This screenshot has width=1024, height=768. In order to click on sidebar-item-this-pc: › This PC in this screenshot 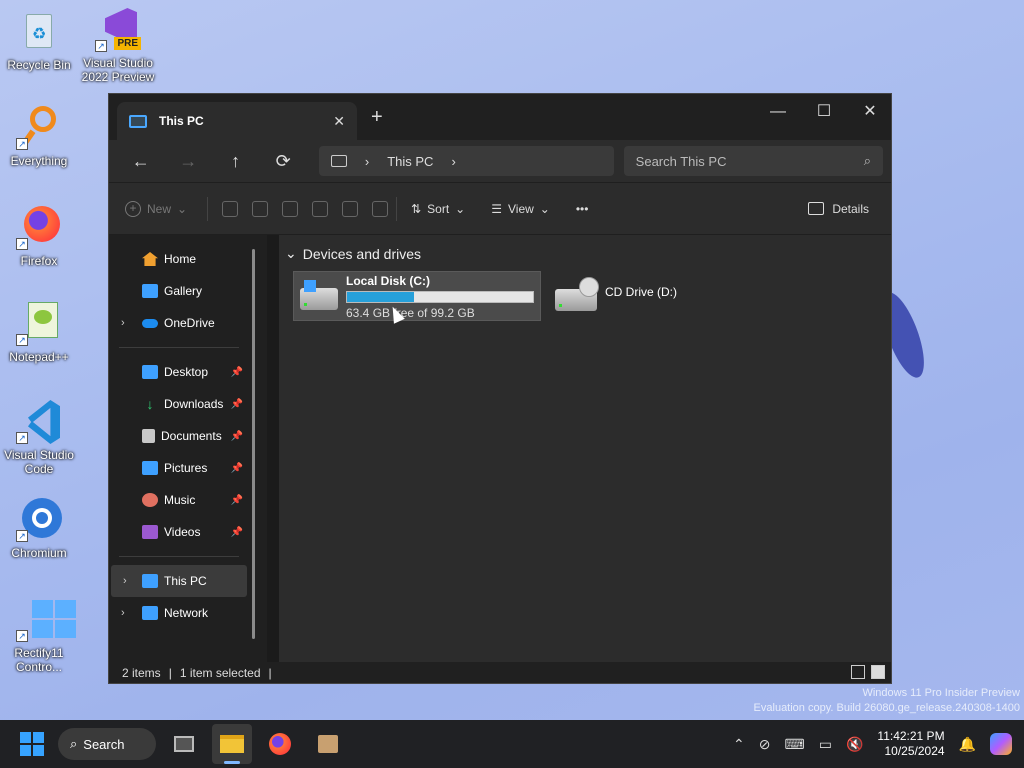, I will do `click(179, 581)`.